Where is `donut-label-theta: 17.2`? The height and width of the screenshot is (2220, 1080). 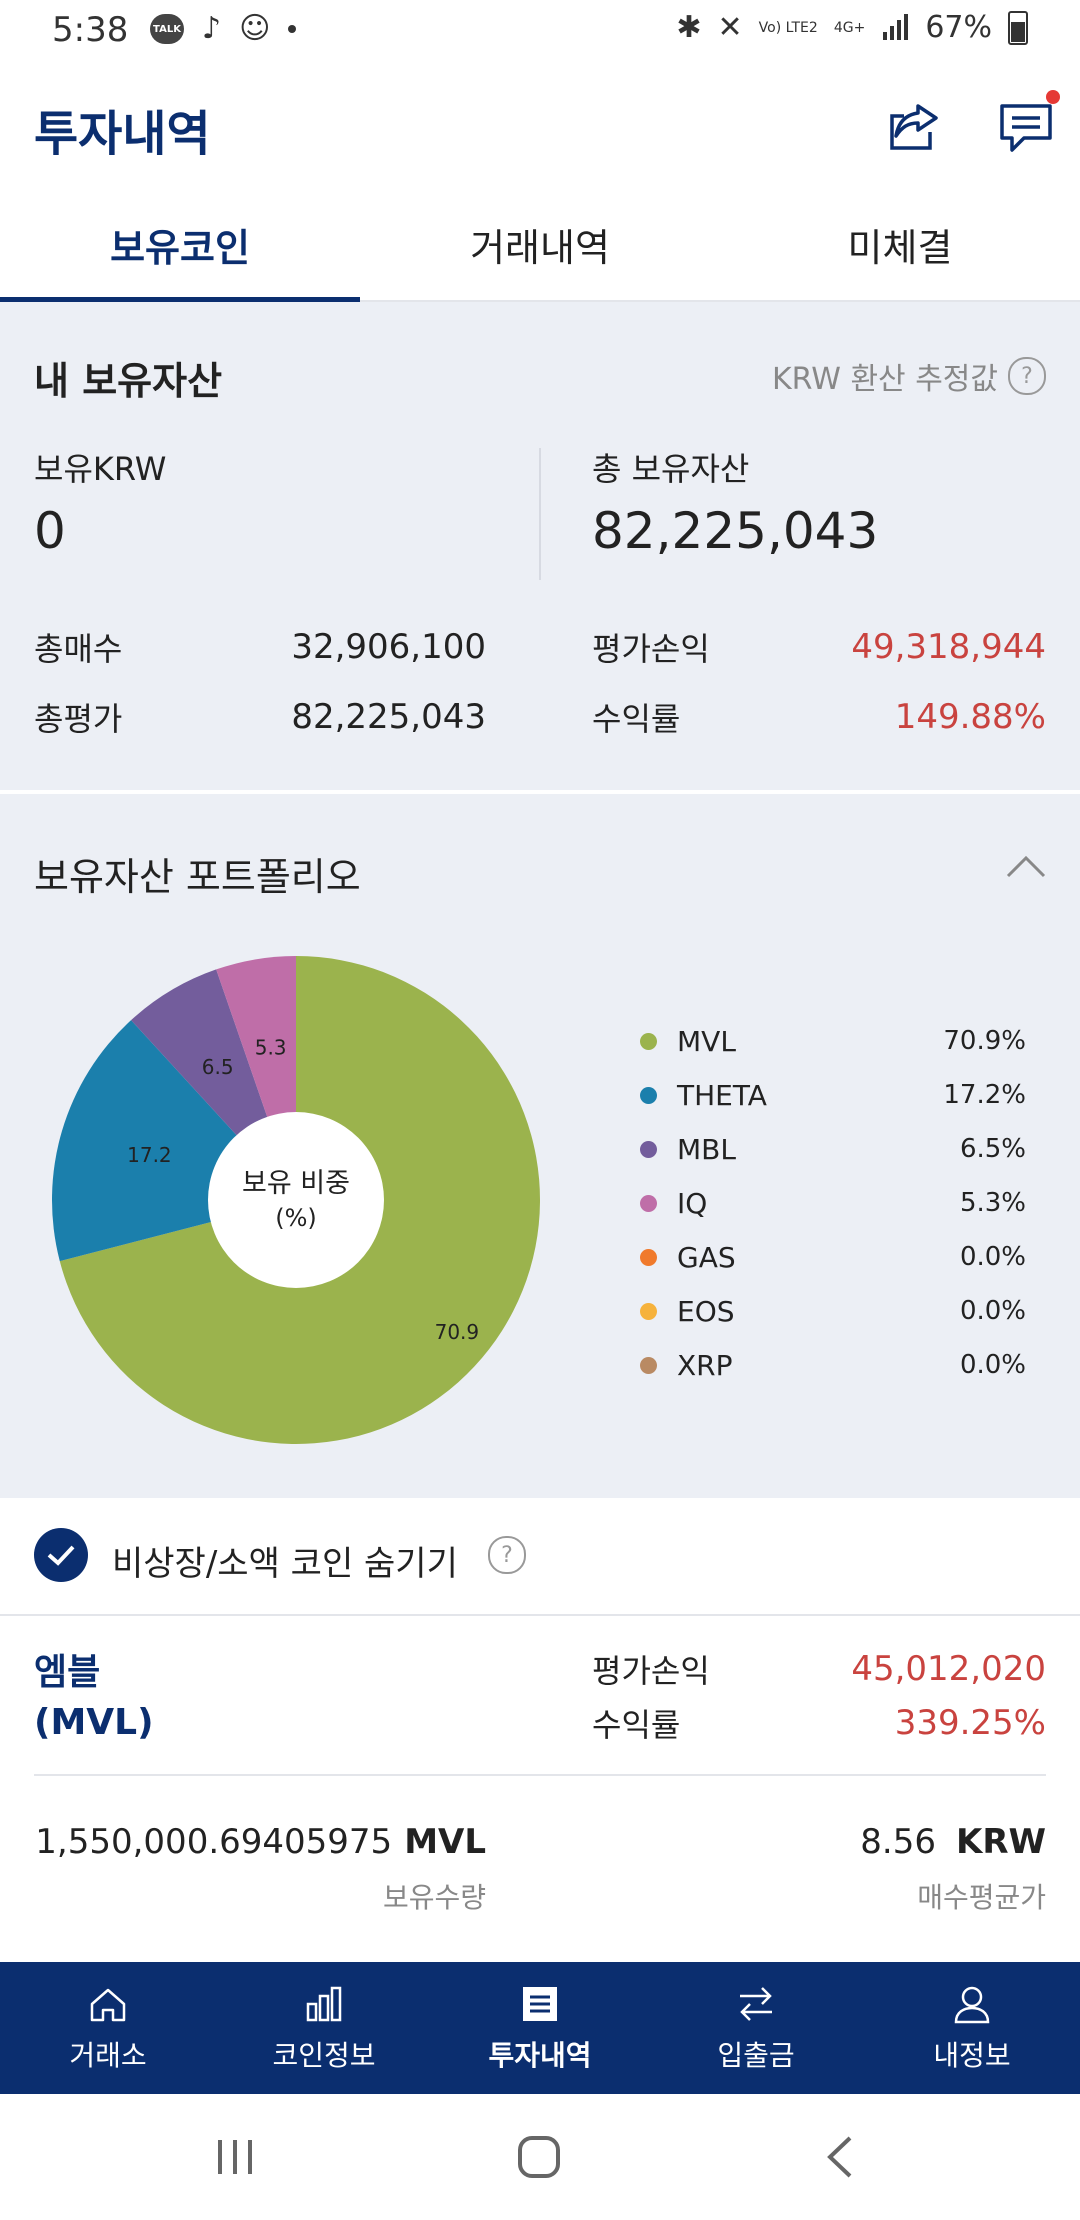
donut-label-theta: 17.2 is located at coordinates (149, 1155).